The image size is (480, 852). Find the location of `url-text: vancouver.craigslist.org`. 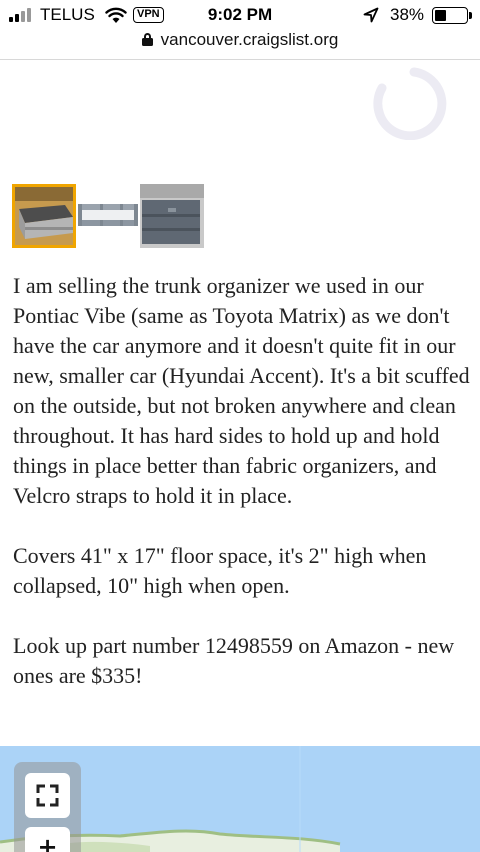

url-text: vancouver.craigslist.org is located at coordinates (249, 39).